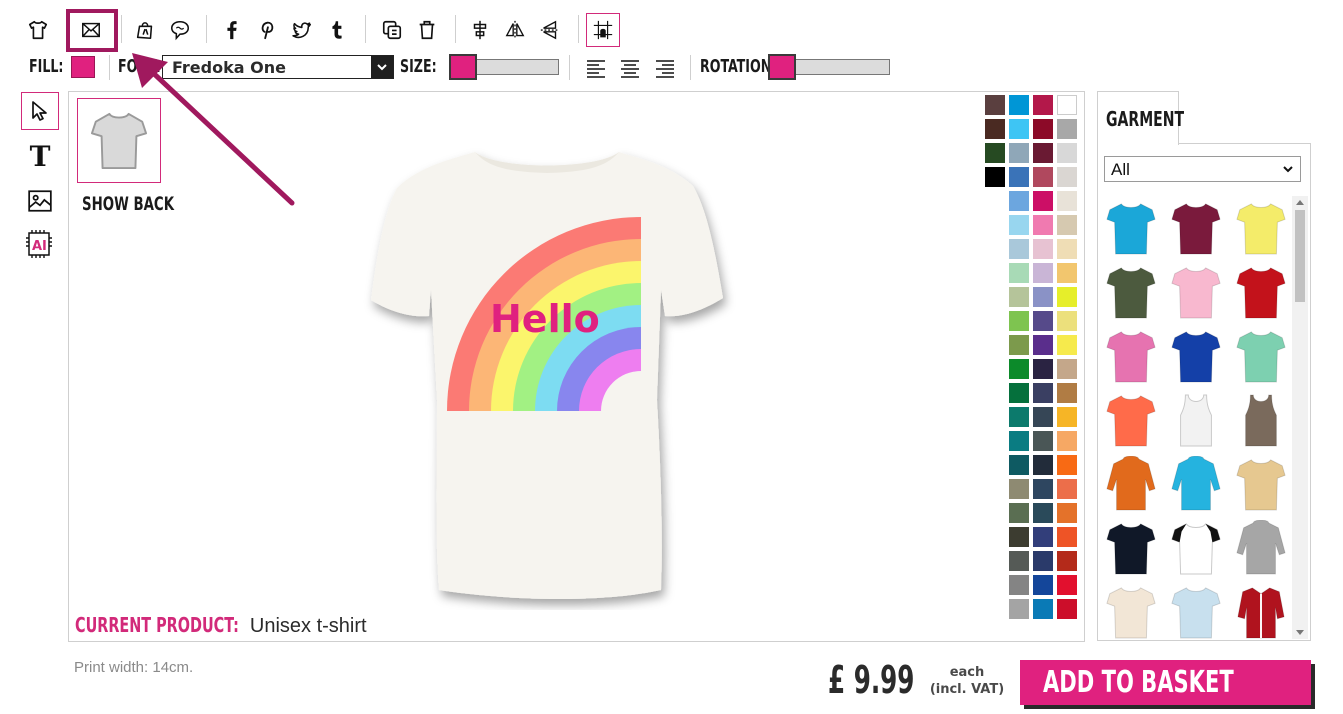 Image resolution: width=1343 pixels, height=714 pixels. What do you see at coordinates (463, 67) in the screenshot?
I see `size-slider-thumb` at bounding box center [463, 67].